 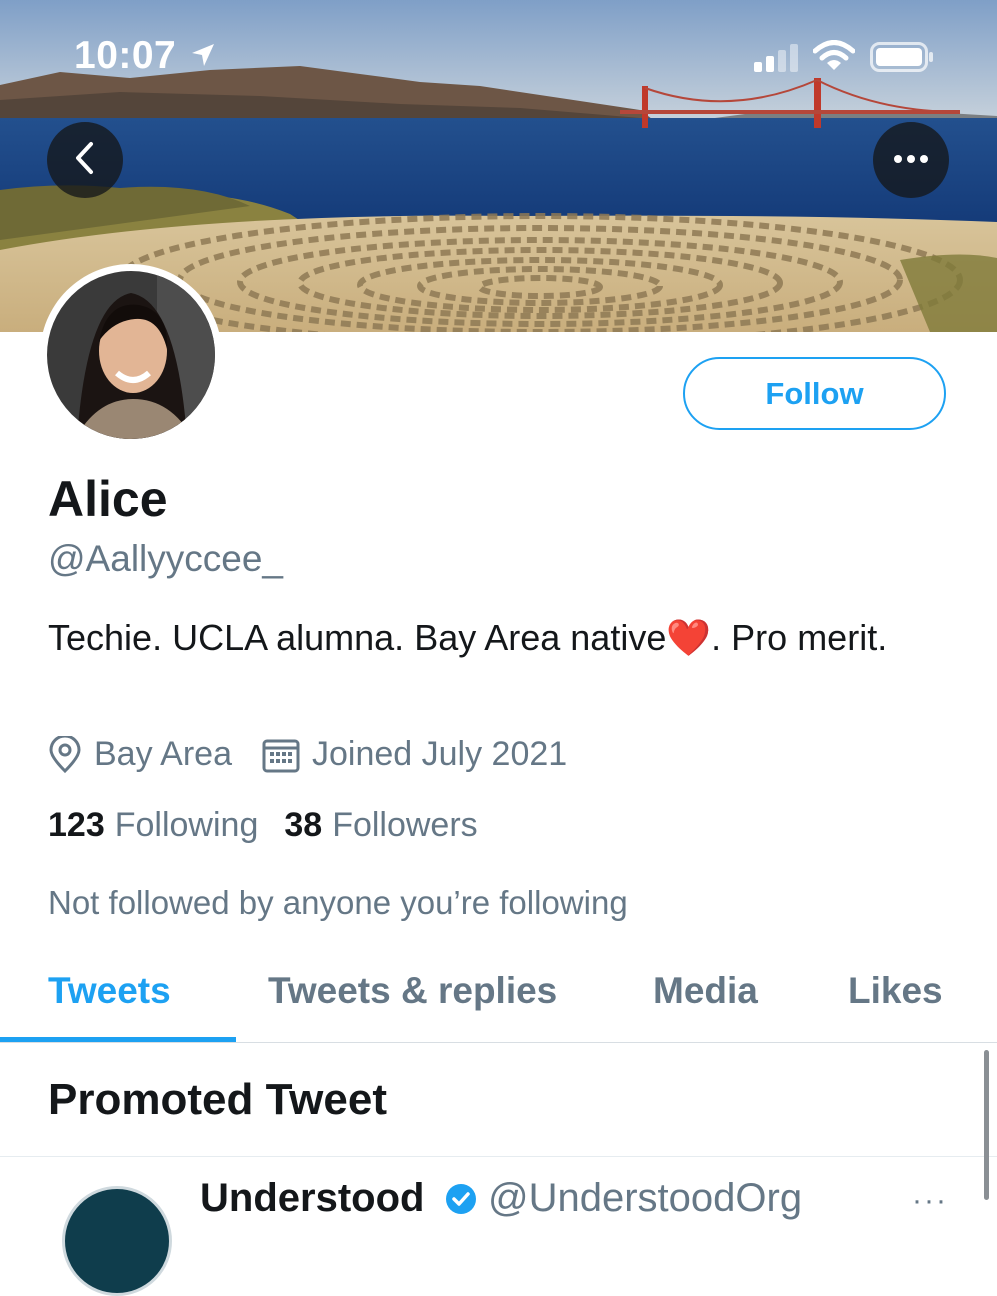 I want to click on tweet-more-button: ···, so click(x=930, y=1201).